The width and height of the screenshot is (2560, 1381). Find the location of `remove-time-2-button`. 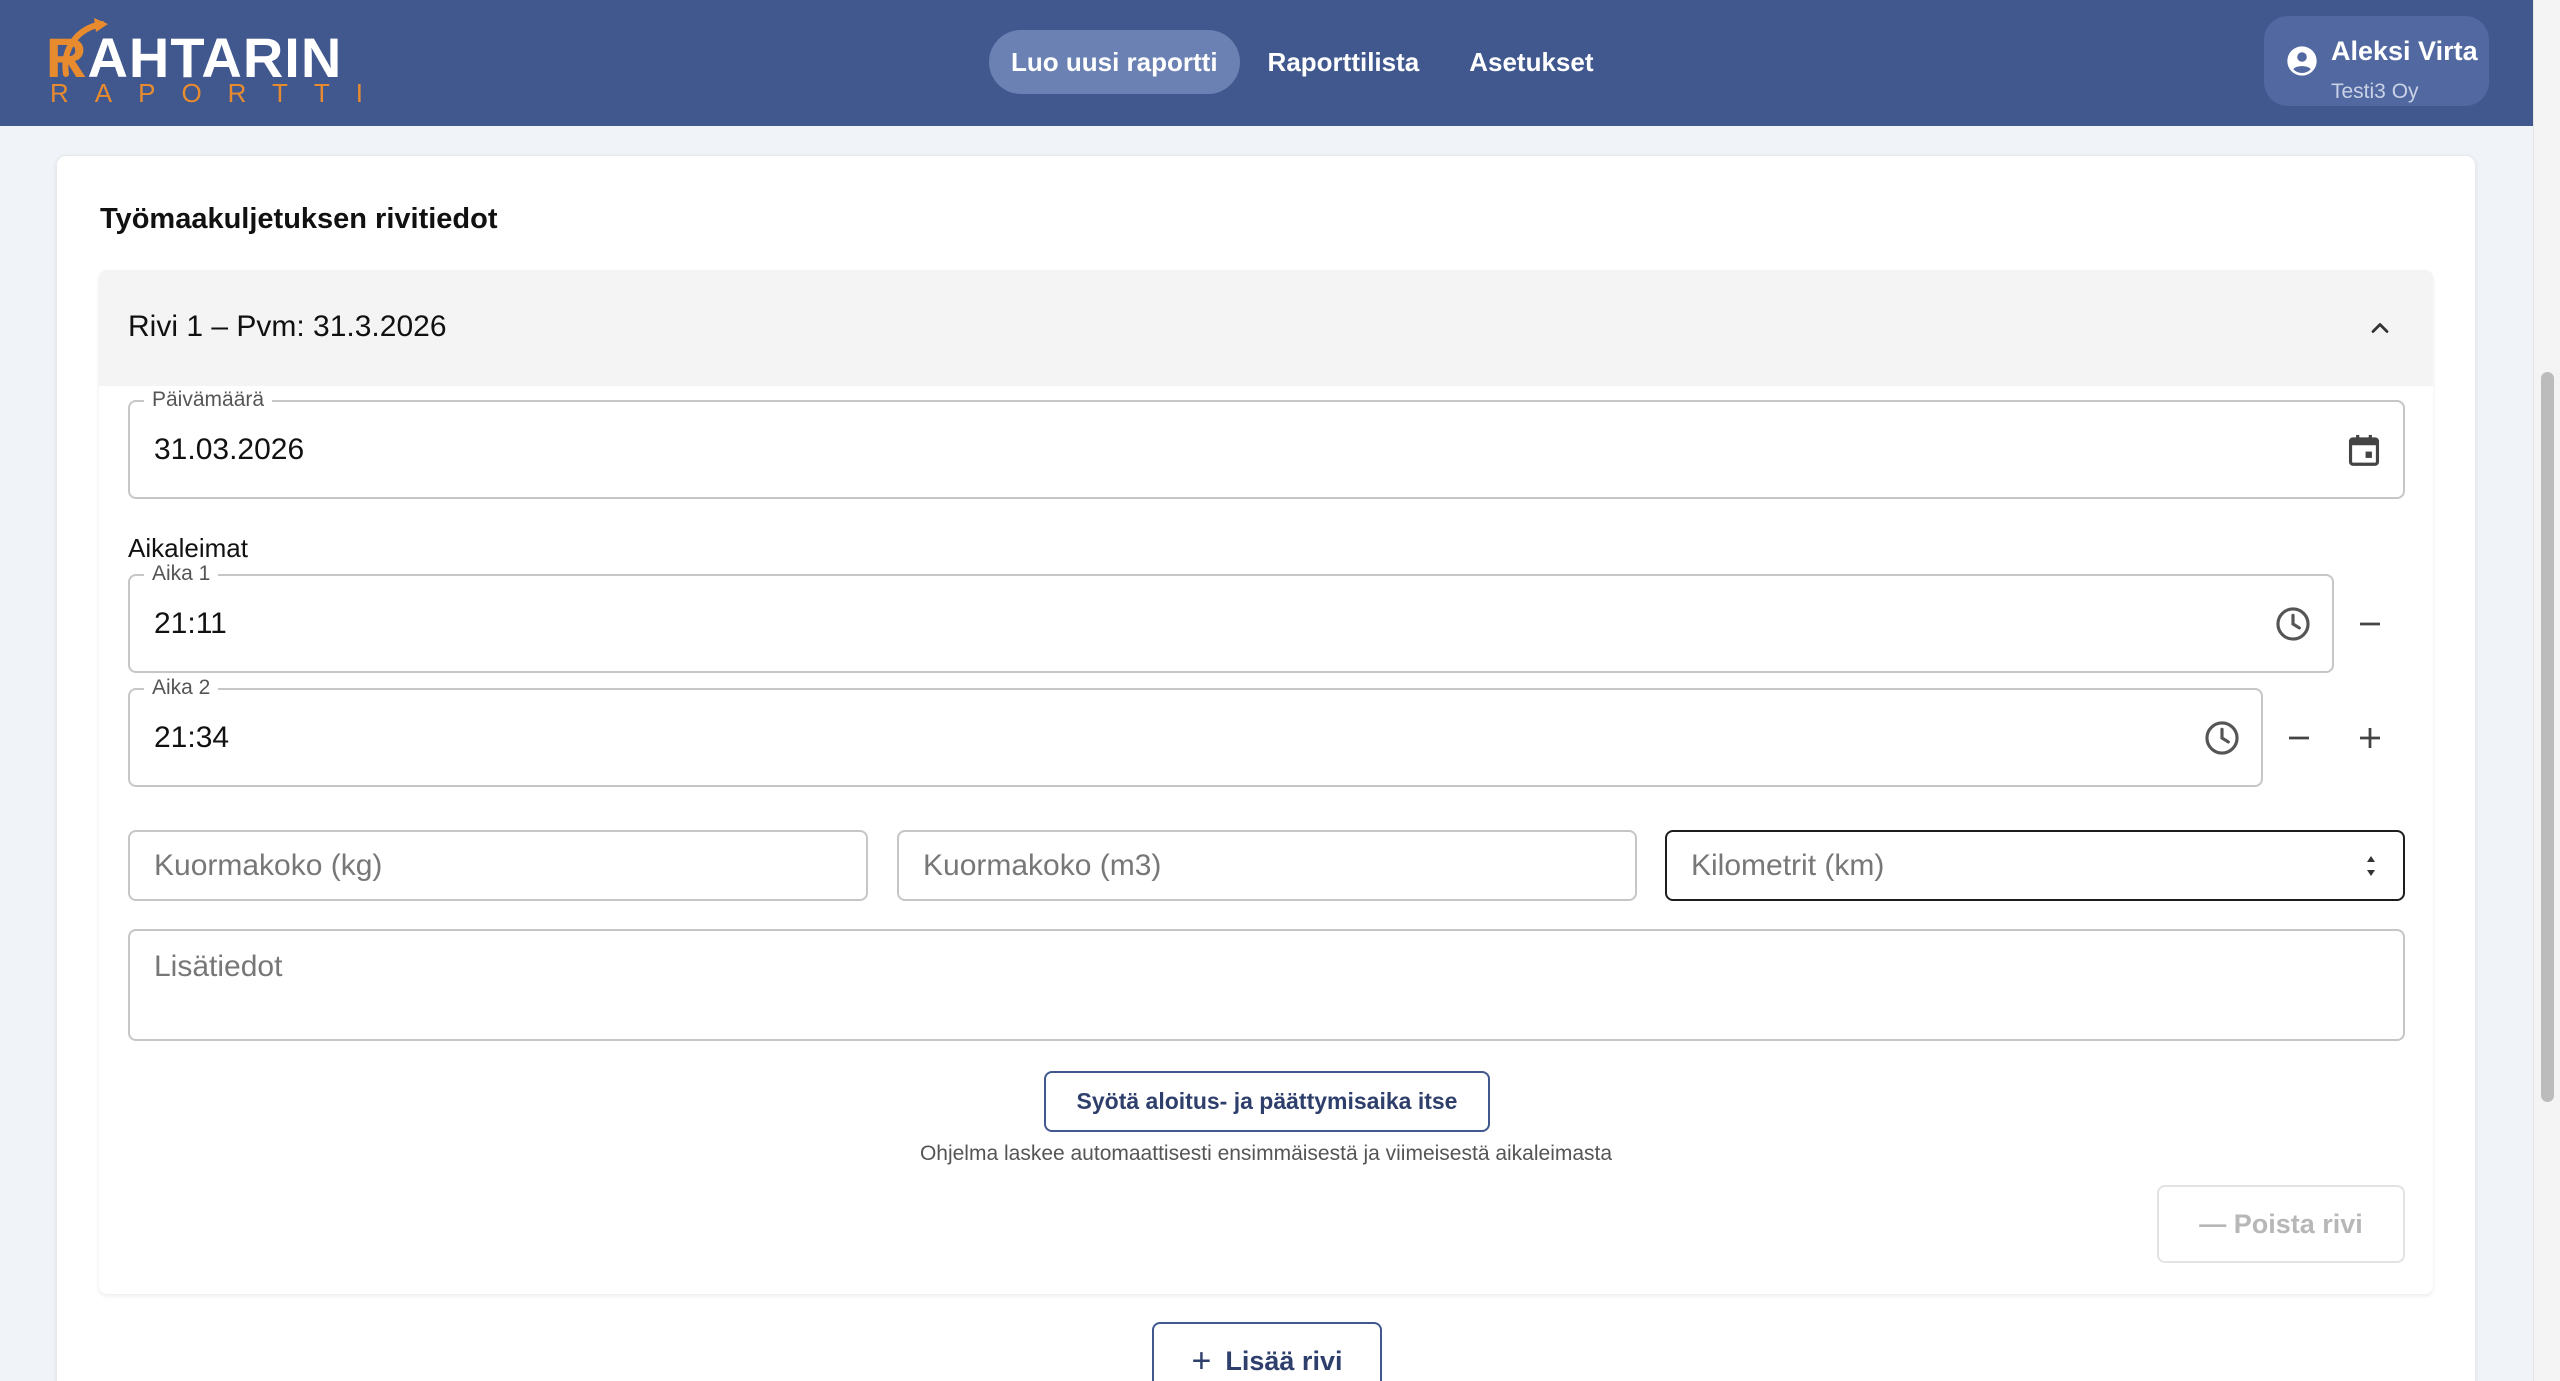

remove-time-2-button is located at coordinates (2299, 738).